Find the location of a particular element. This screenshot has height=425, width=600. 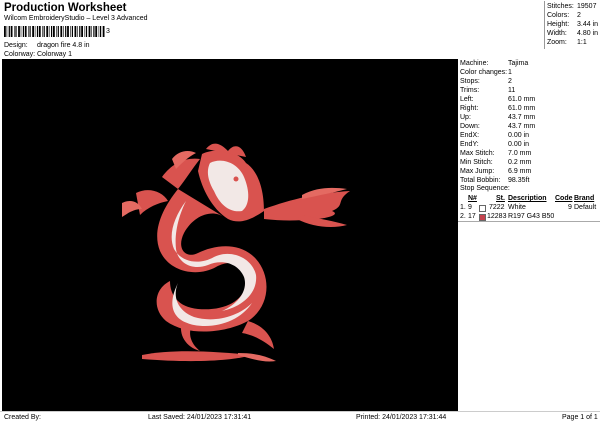

stitches-value: 19507 is located at coordinates (587, 6).